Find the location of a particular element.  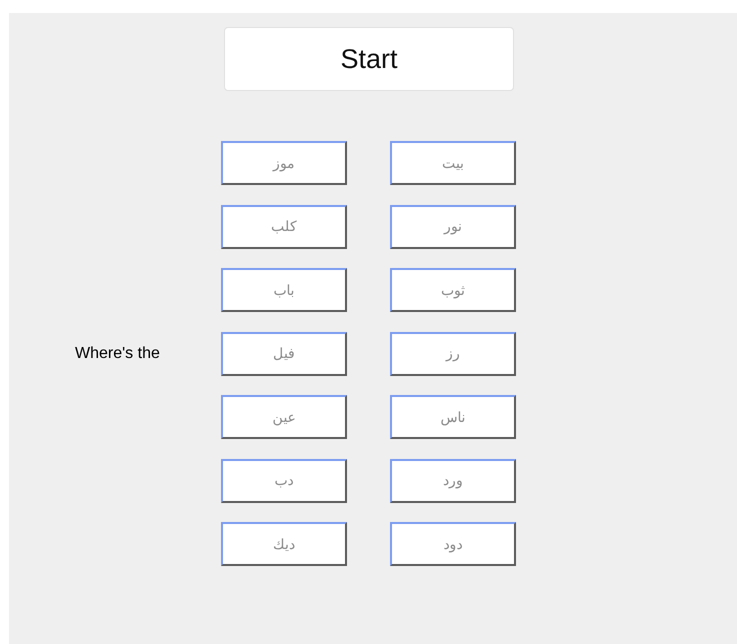

start-button: Start is located at coordinates (369, 59).